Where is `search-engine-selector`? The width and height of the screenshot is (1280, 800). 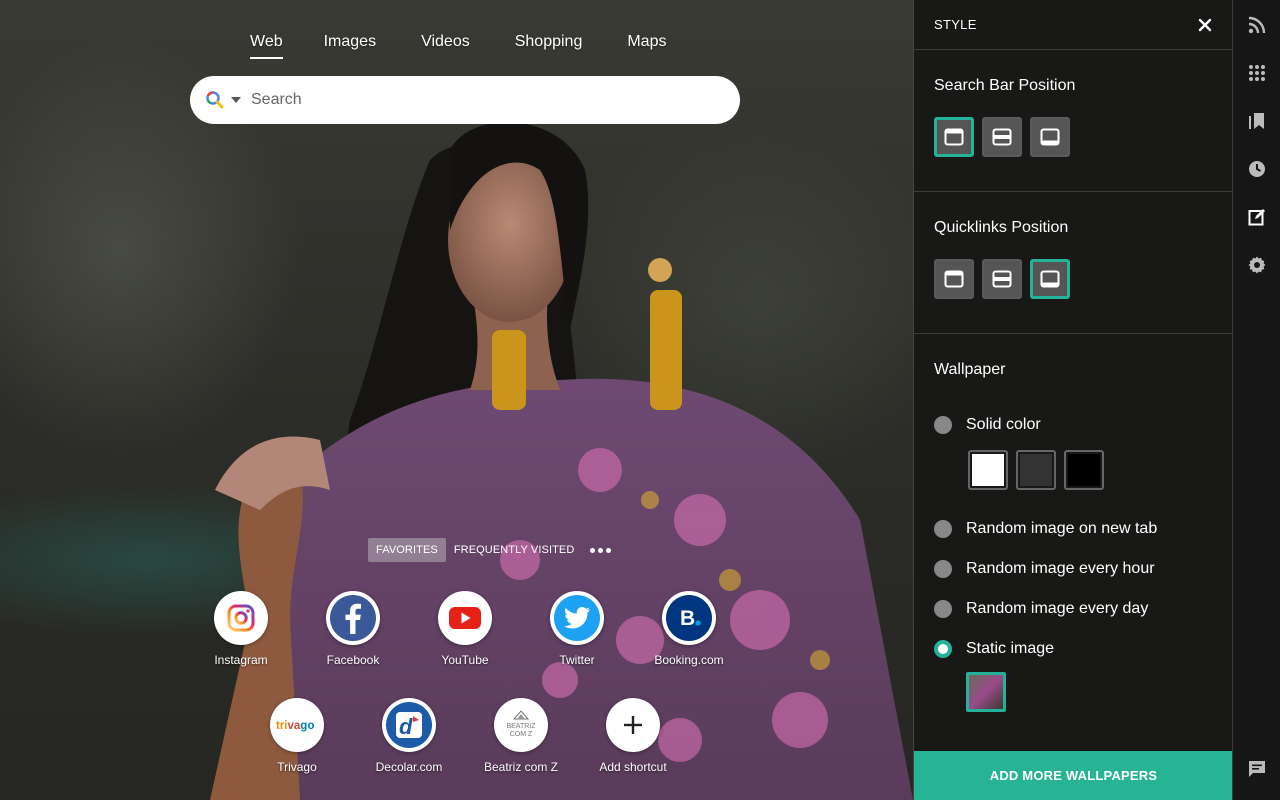 search-engine-selector is located at coordinates (223, 100).